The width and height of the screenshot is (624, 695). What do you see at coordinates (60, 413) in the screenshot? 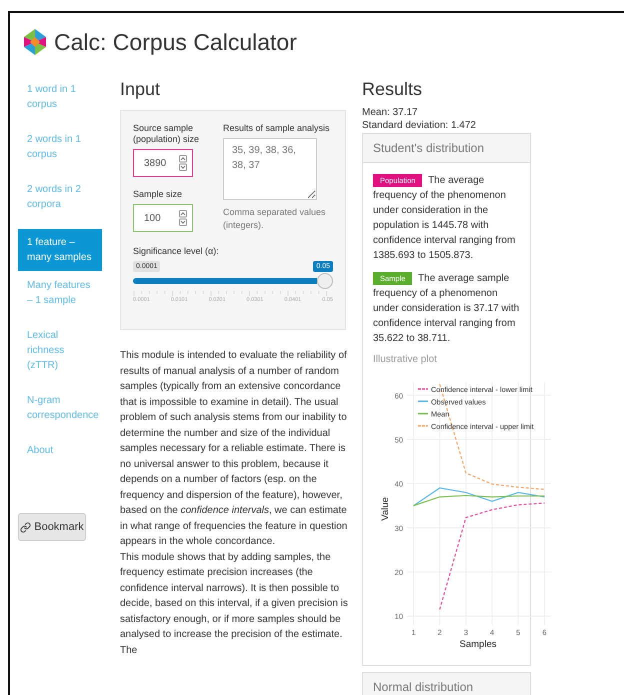
I see `nav-item: N-gram correspondence` at bounding box center [60, 413].